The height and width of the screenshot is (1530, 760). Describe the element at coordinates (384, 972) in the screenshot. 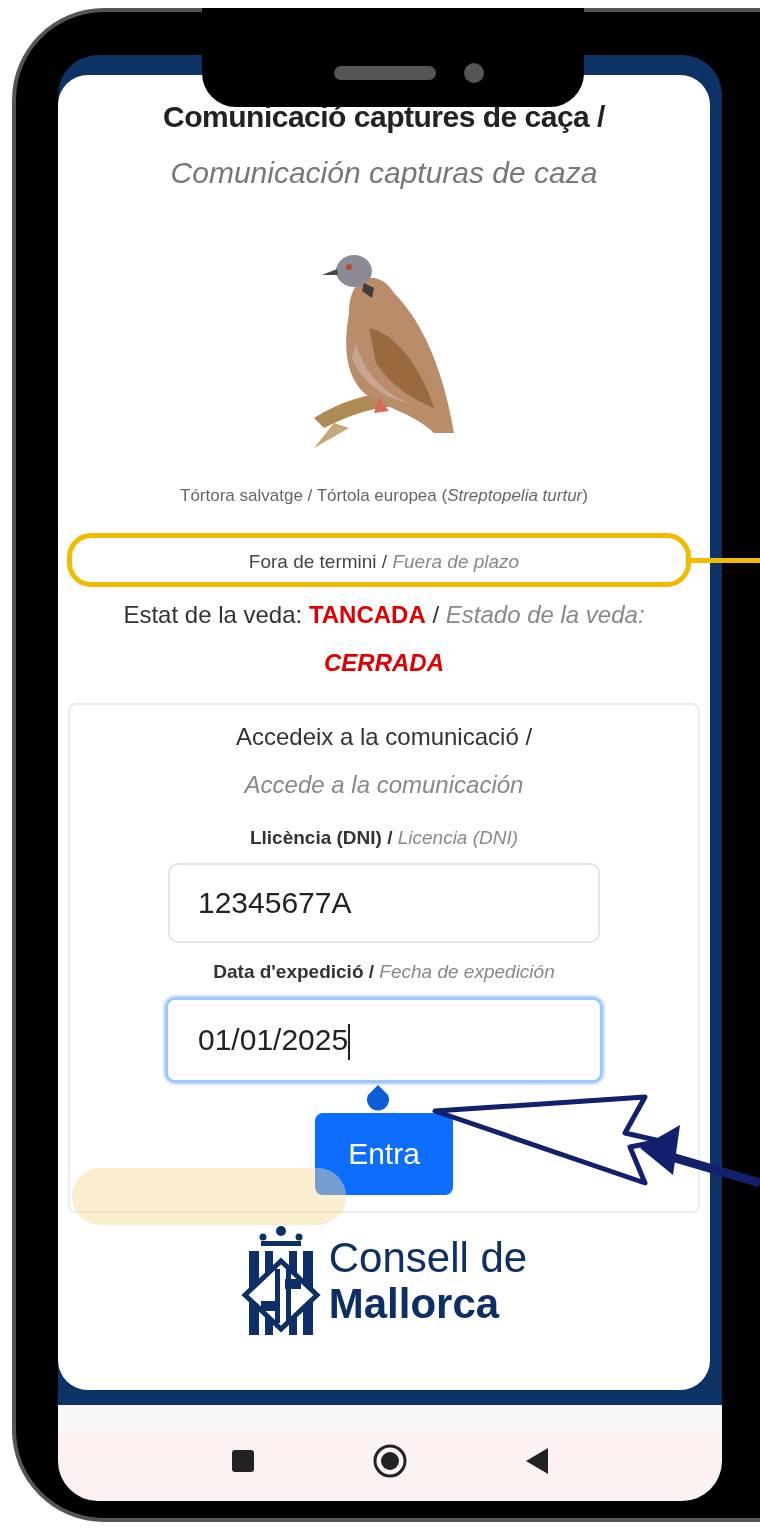

I see `field-label: Data d'expedició / Fecha de expedición` at that location.